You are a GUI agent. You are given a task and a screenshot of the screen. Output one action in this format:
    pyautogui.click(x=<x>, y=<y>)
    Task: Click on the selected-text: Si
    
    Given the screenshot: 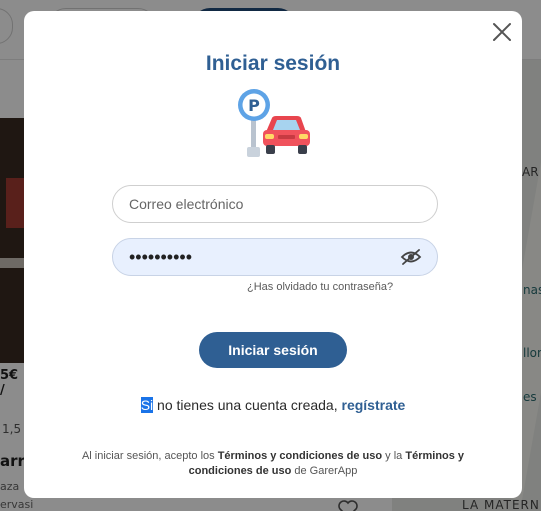 What is the action you would take?
    pyautogui.click(x=147, y=405)
    